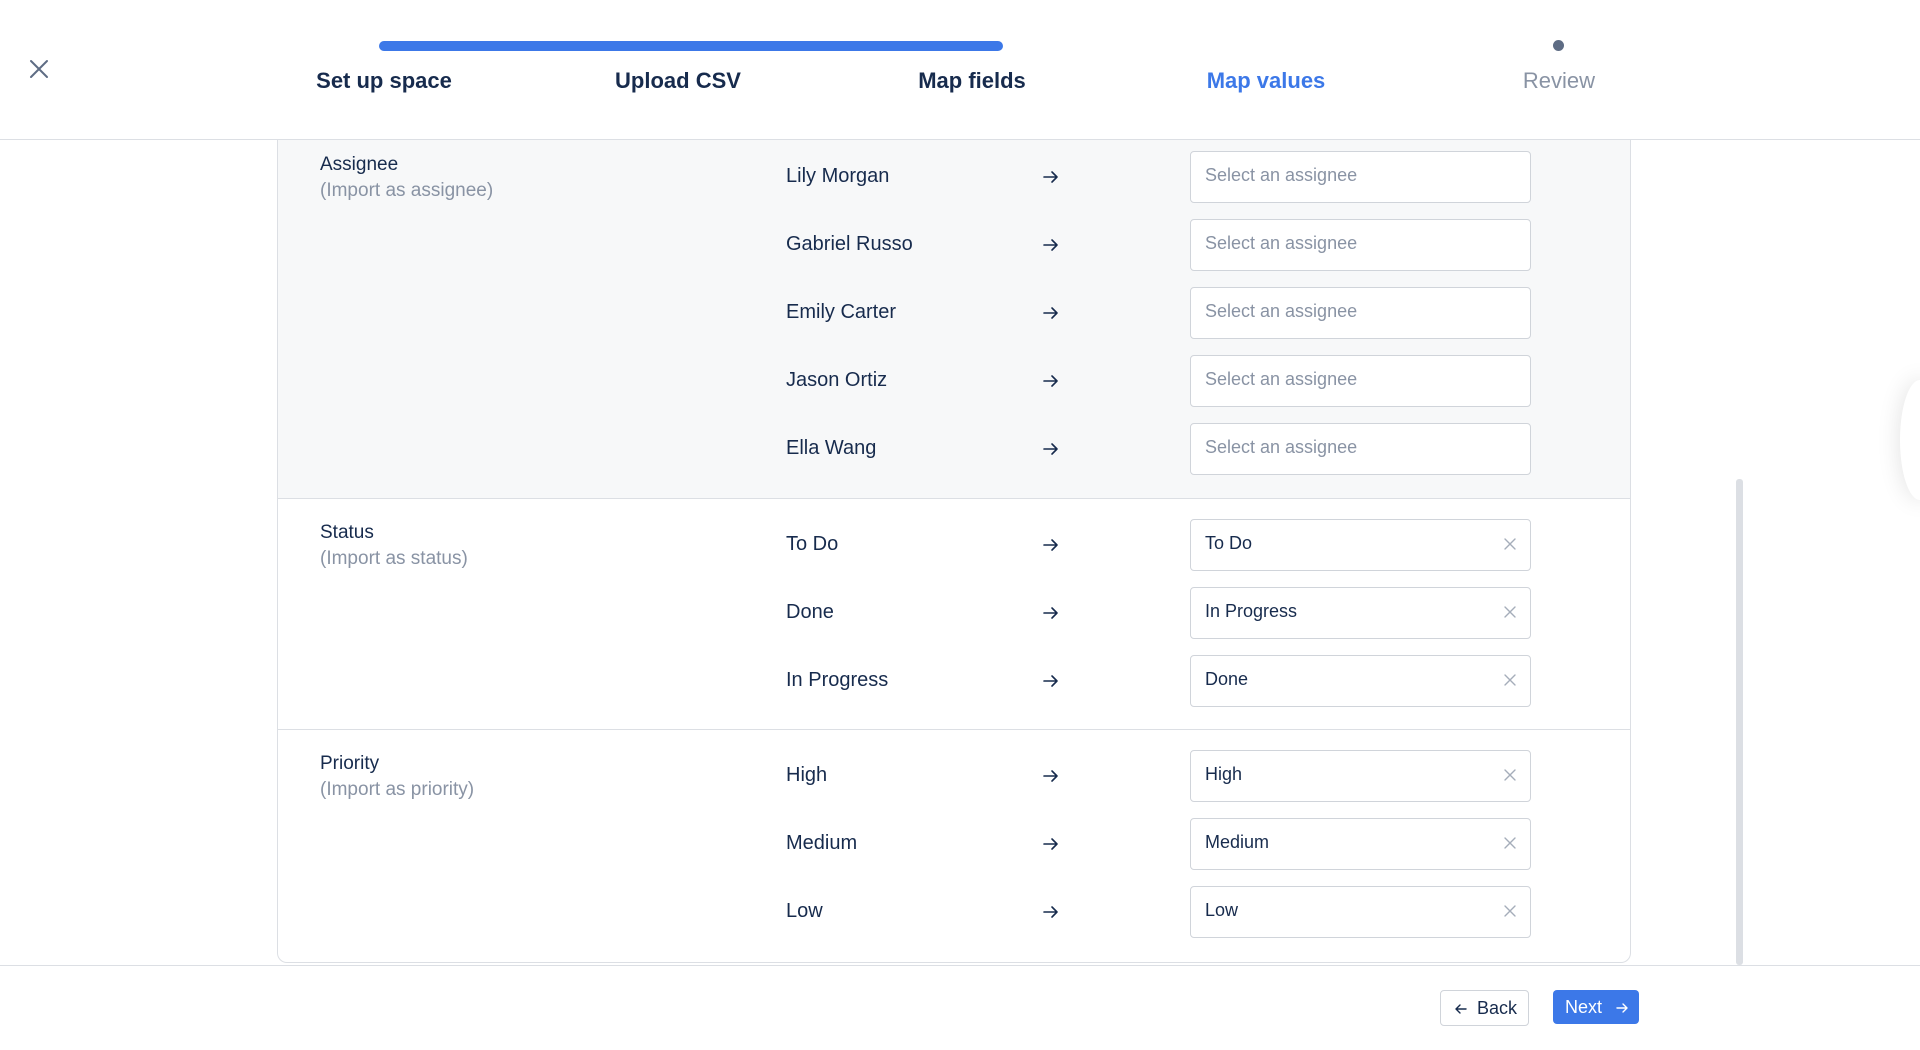 This screenshot has width=1920, height=1050. Describe the element at coordinates (1360, 613) in the screenshot. I see `status-select: In Progress` at that location.